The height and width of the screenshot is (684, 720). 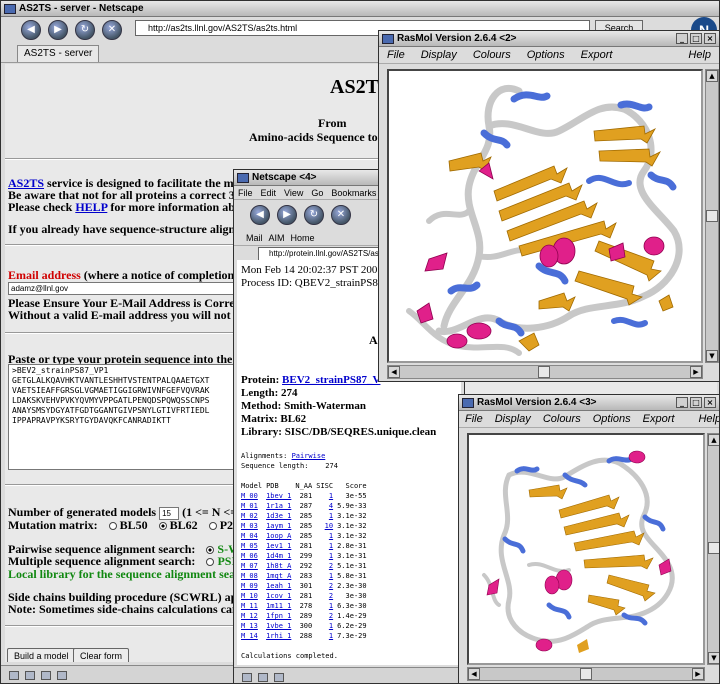 What do you see at coordinates (249, 636) in the screenshot?
I see `model-link: M 14` at bounding box center [249, 636].